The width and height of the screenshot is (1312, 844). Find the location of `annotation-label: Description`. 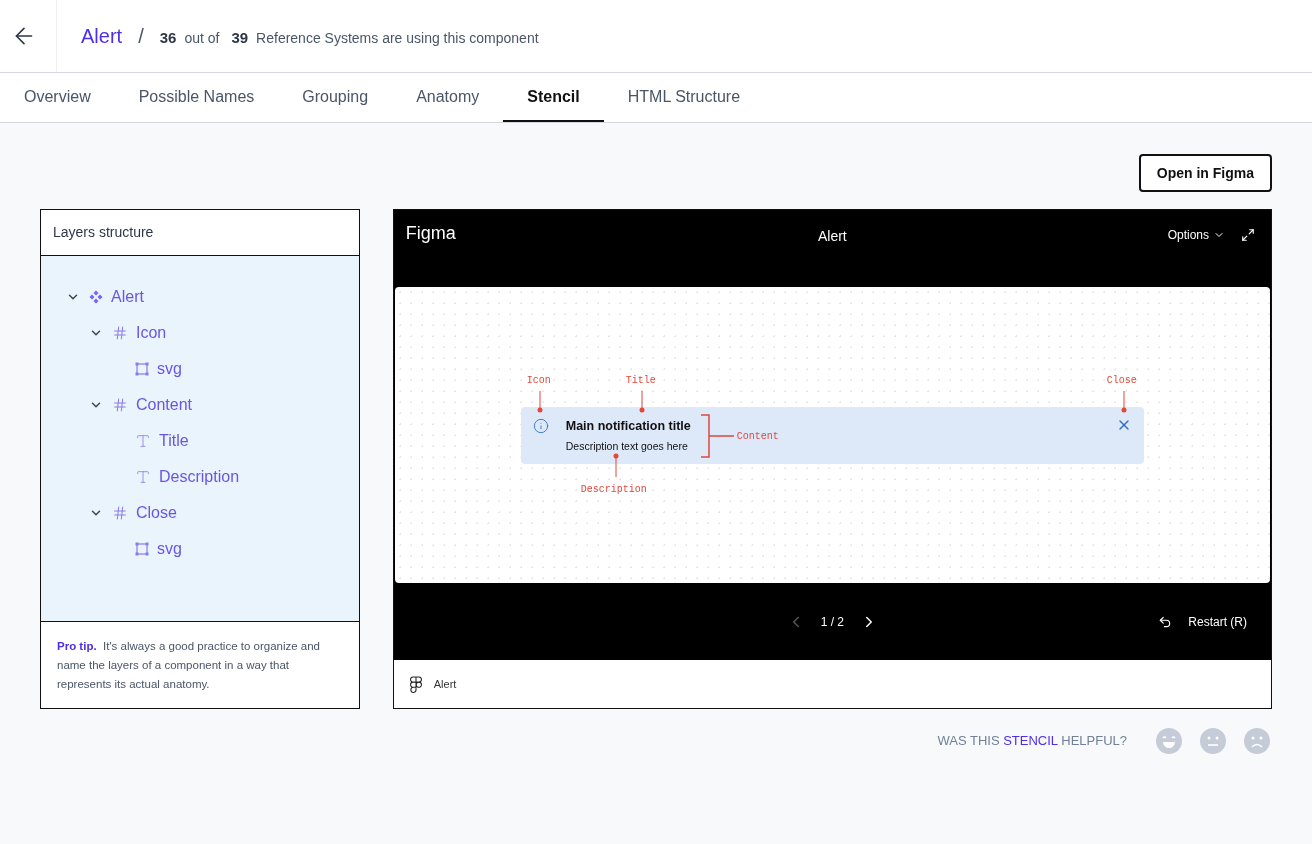

annotation-label: Description is located at coordinates (613, 490).